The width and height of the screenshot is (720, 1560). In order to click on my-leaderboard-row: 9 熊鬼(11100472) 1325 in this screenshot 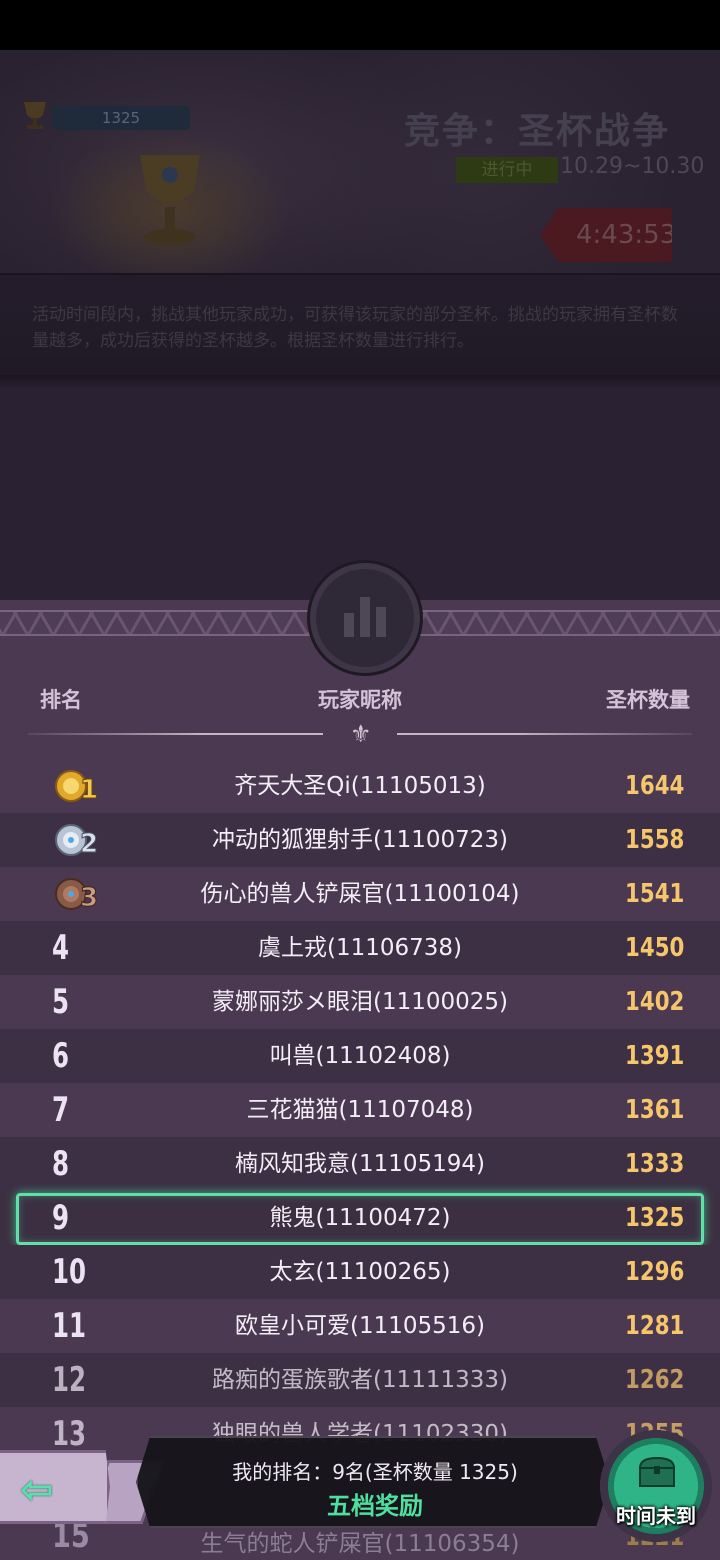, I will do `click(360, 1218)`.